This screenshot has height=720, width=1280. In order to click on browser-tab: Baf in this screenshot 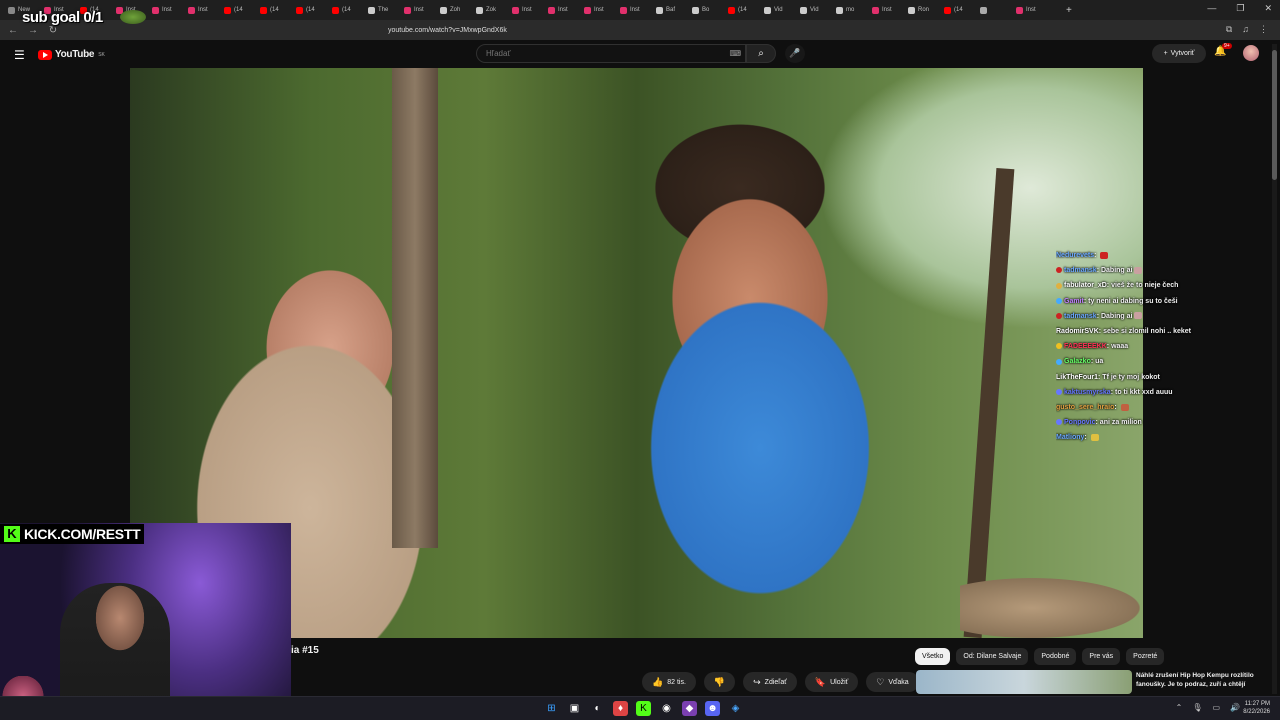, I will do `click(673, 10)`.